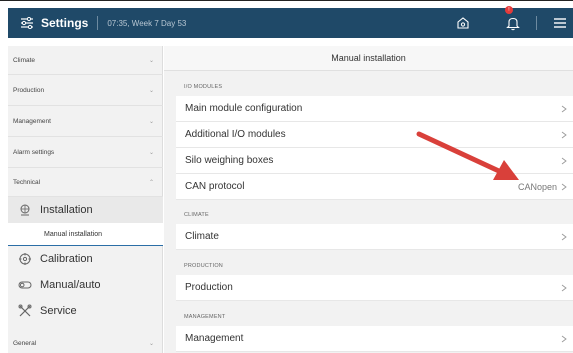 This screenshot has height=353, width=573. I want to click on sidebar-category-label: Alarm settings, so click(34, 152).